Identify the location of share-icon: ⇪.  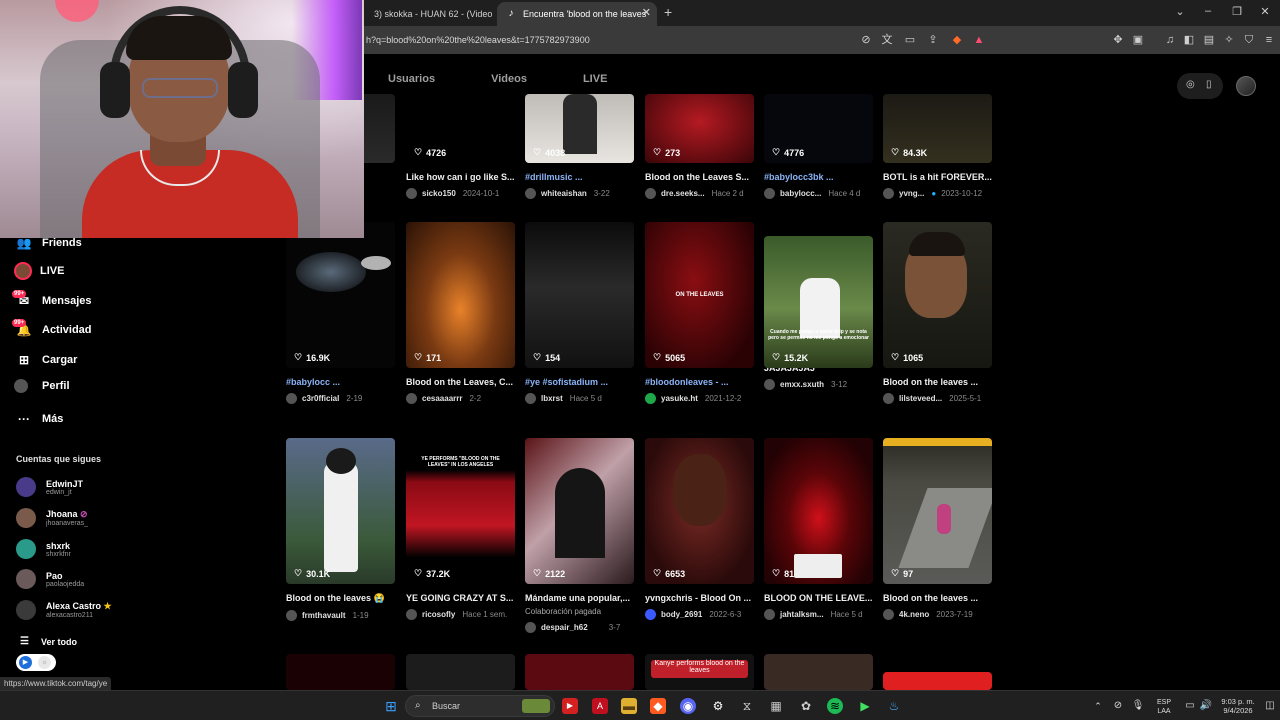
(933, 40).